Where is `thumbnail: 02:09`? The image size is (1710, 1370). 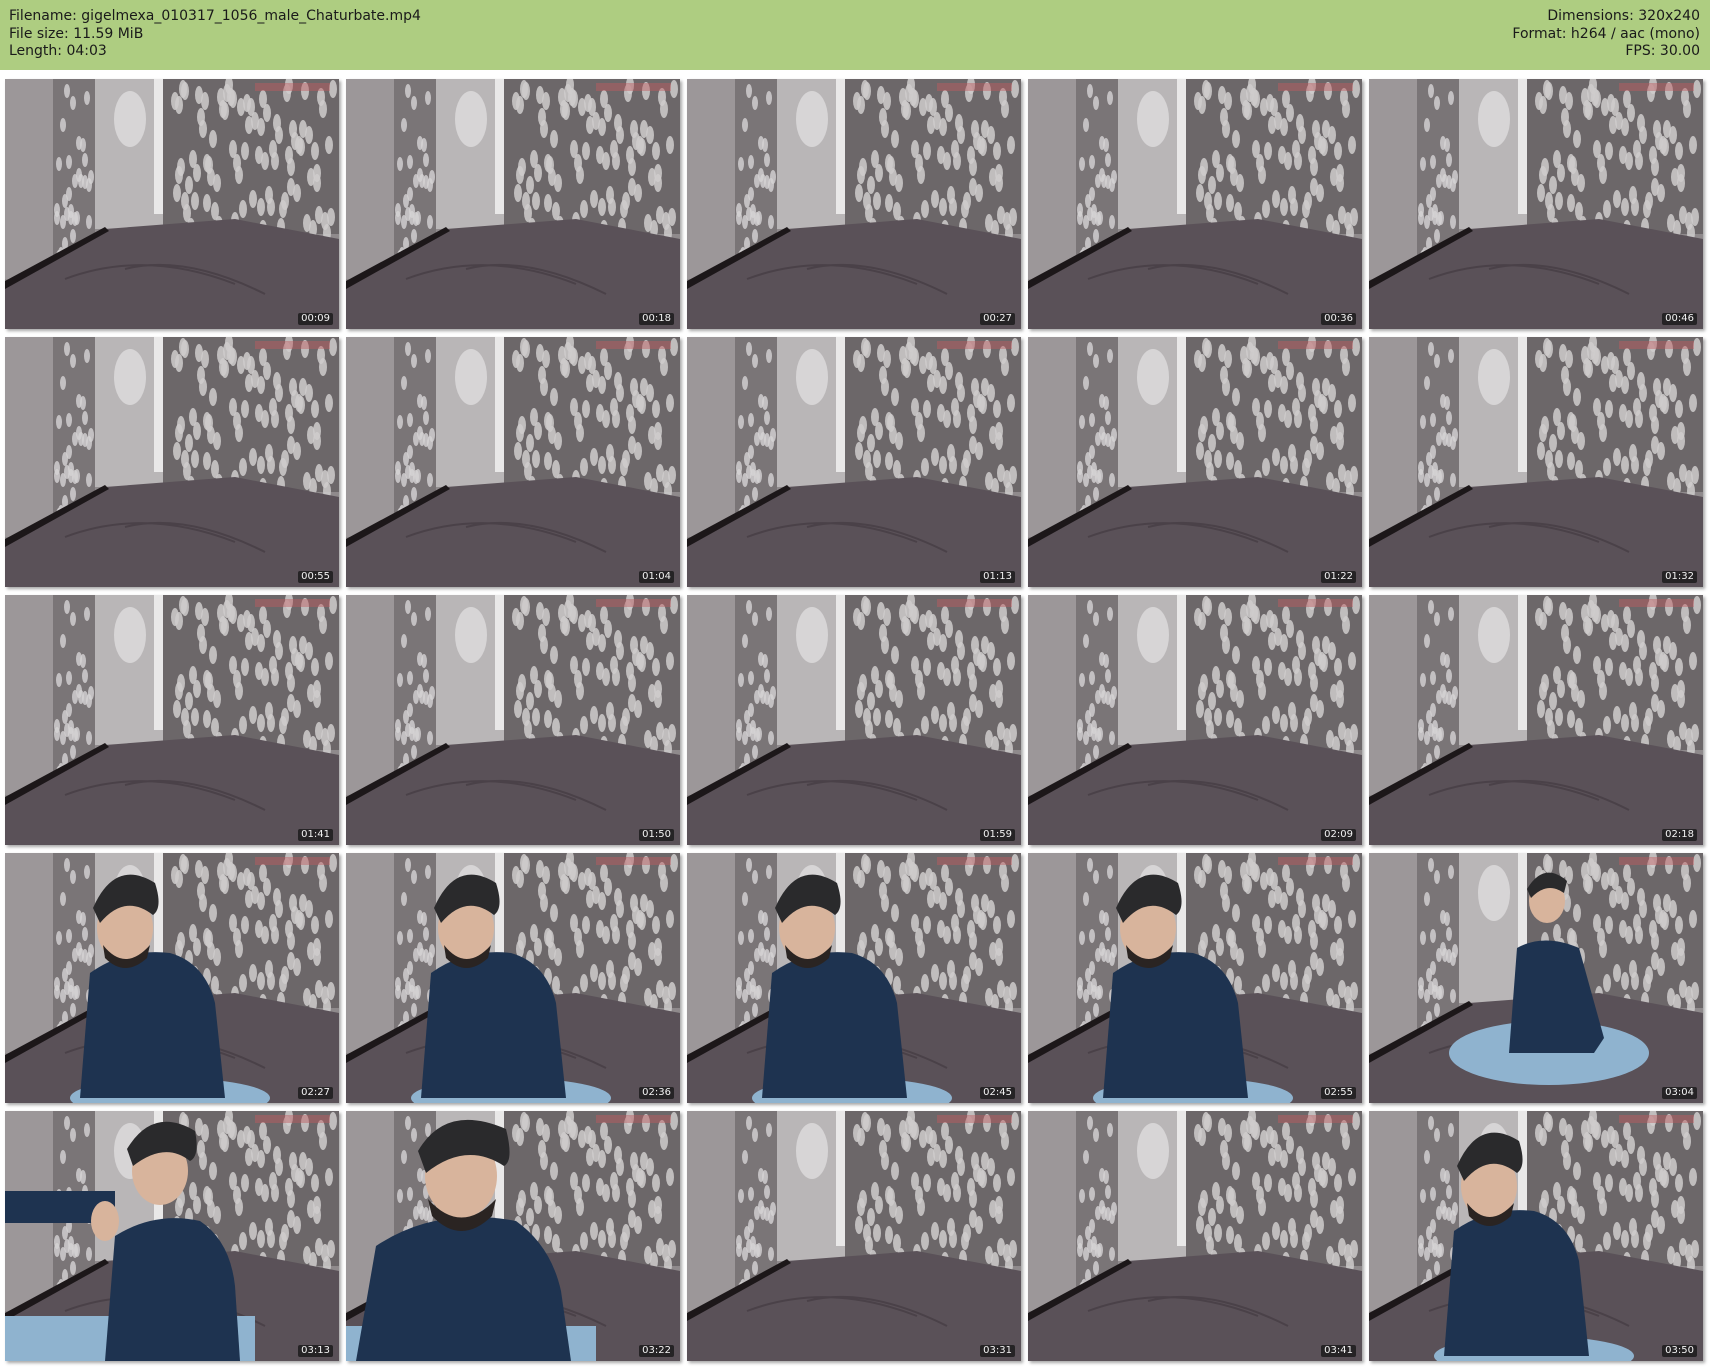
thumbnail: 02:09 is located at coordinates (1195, 720).